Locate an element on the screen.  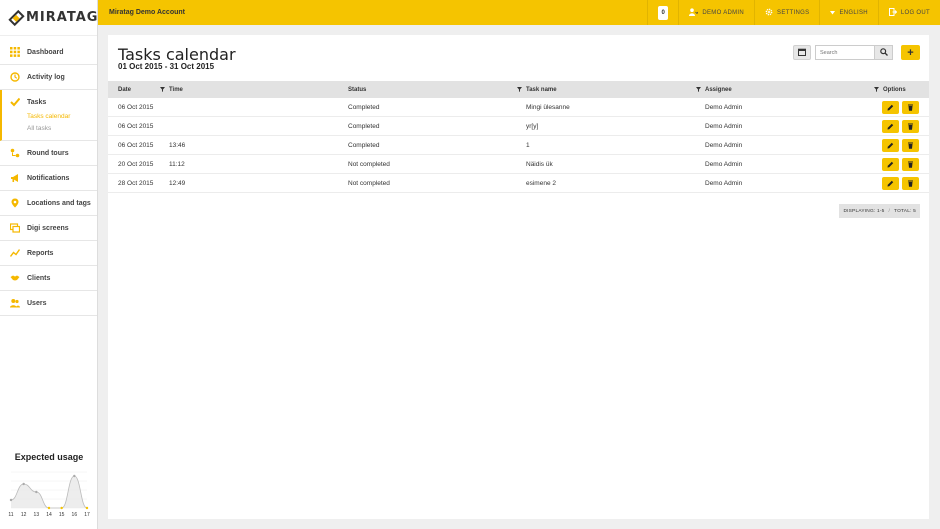
sidebar-item-round-tours: Round tours is located at coordinates (48, 153).